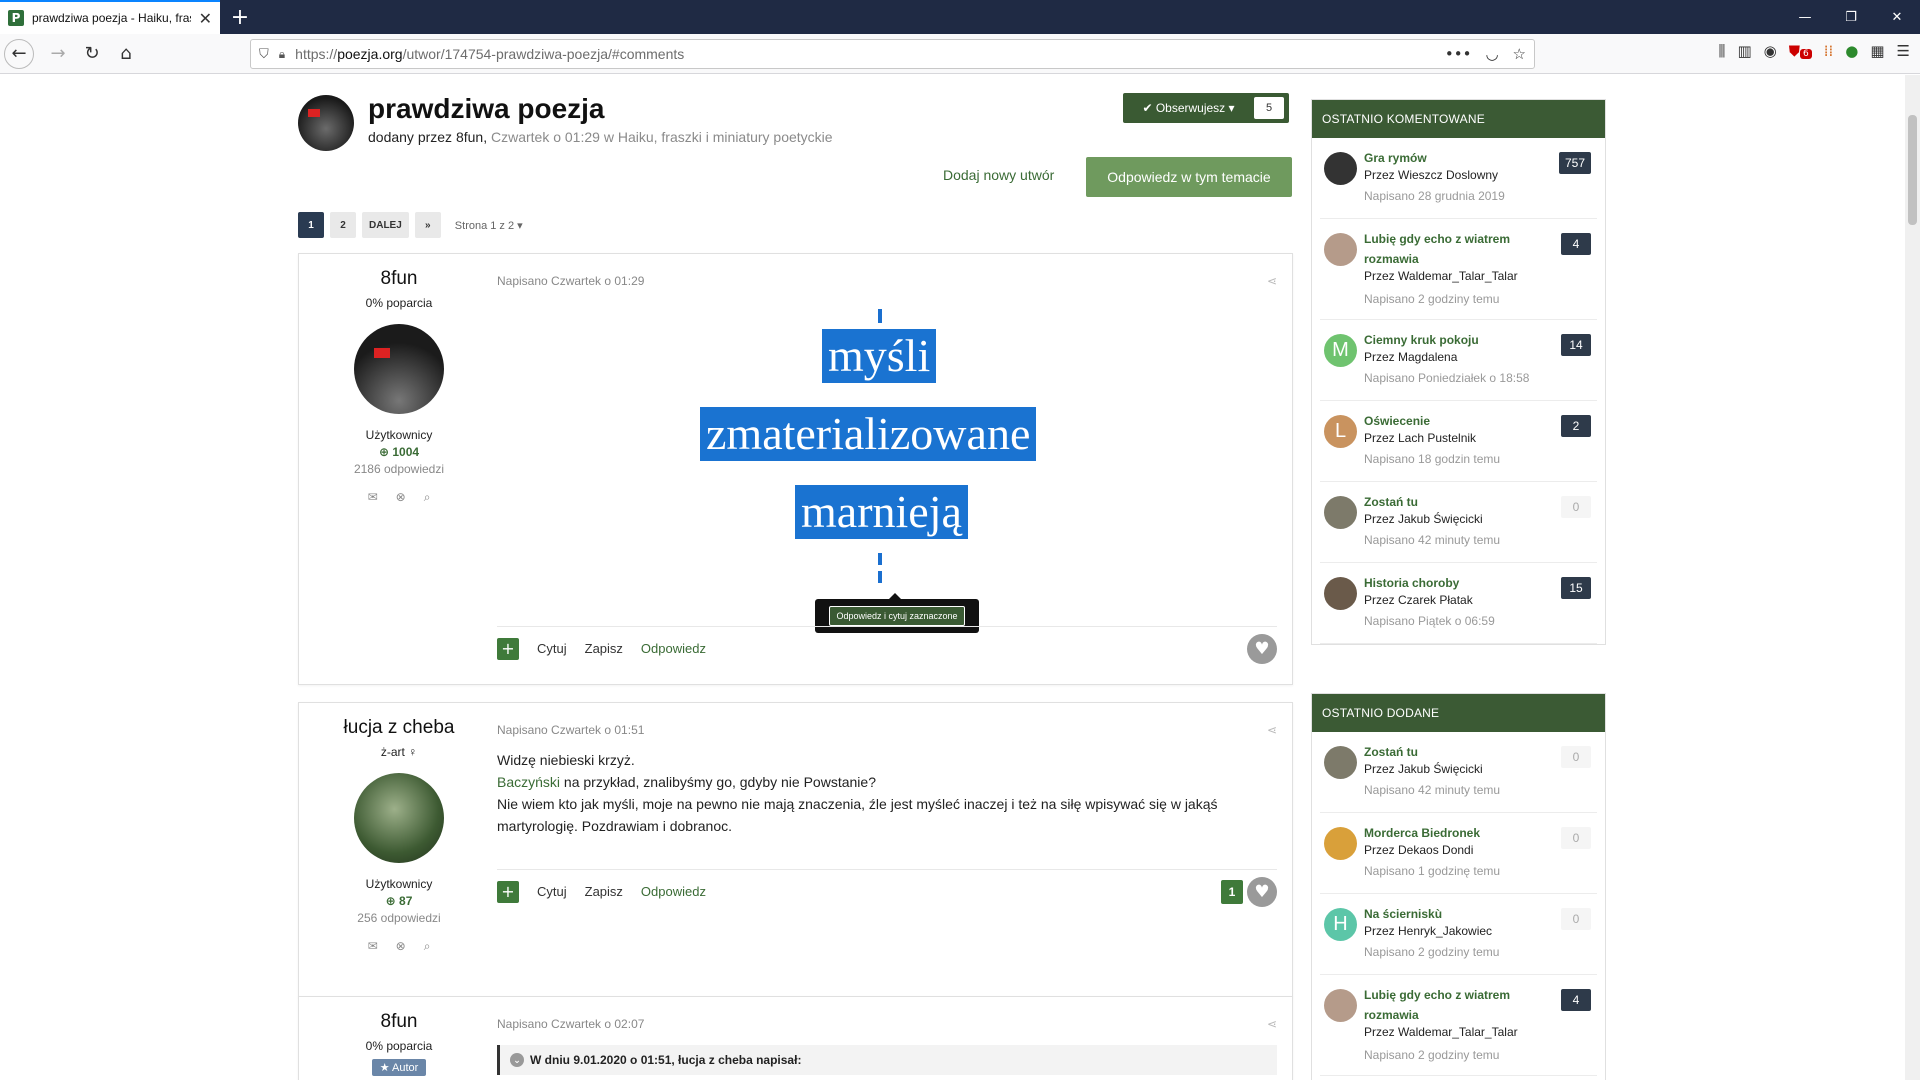 The width and height of the screenshot is (1920, 1080). I want to click on extensions-icon: ▦, so click(1877, 51).